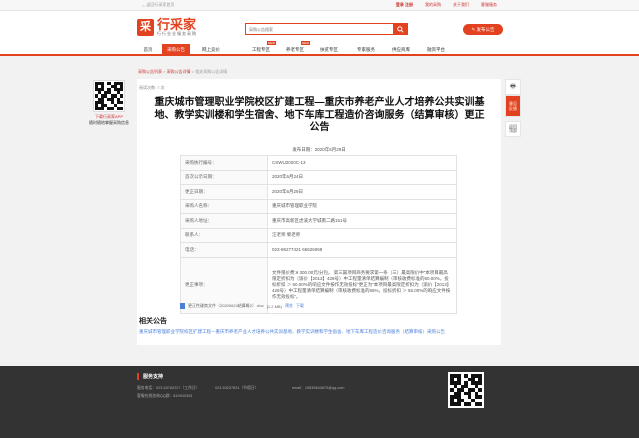 The width and height of the screenshot is (639, 438). I want to click on topbar-links: 登录 注册 我的采购 关于我们 客服服务, so click(446, 5).